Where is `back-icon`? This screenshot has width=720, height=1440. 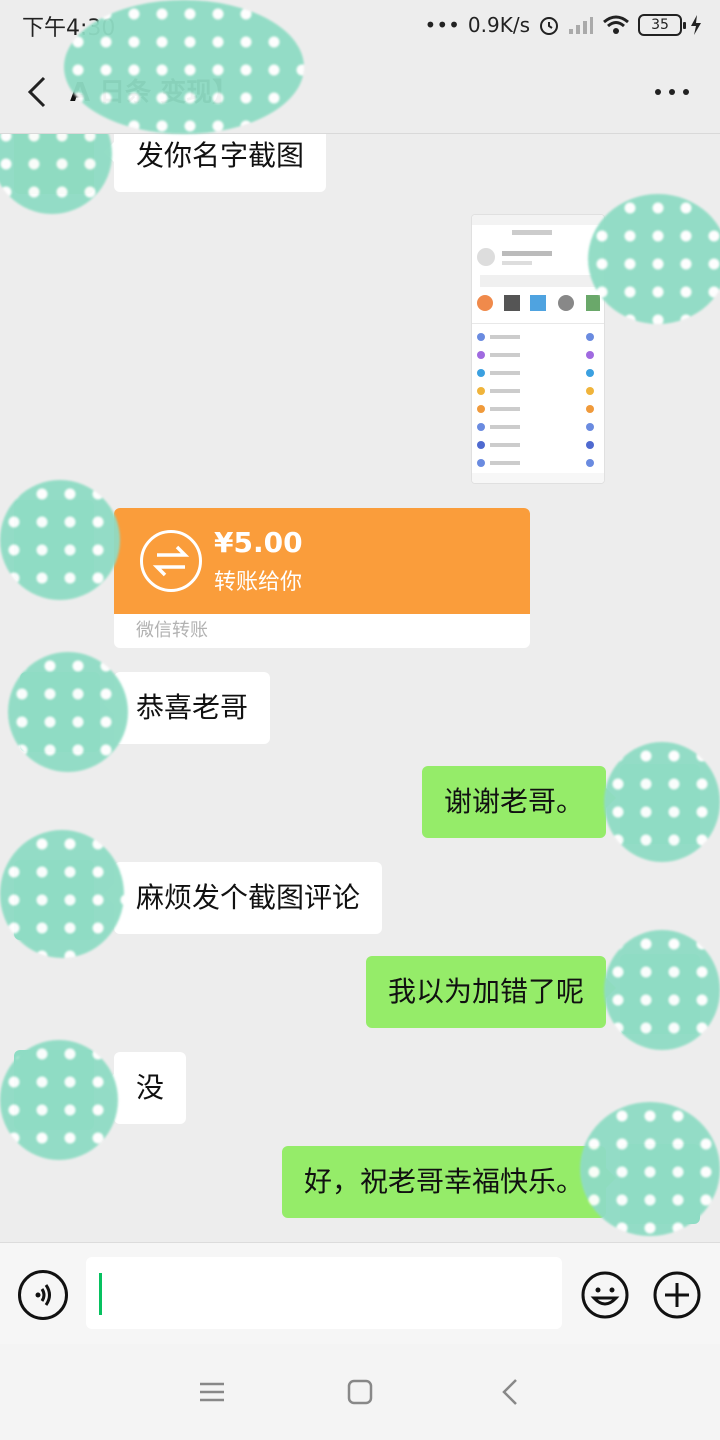
back-icon is located at coordinates (512, 1392).